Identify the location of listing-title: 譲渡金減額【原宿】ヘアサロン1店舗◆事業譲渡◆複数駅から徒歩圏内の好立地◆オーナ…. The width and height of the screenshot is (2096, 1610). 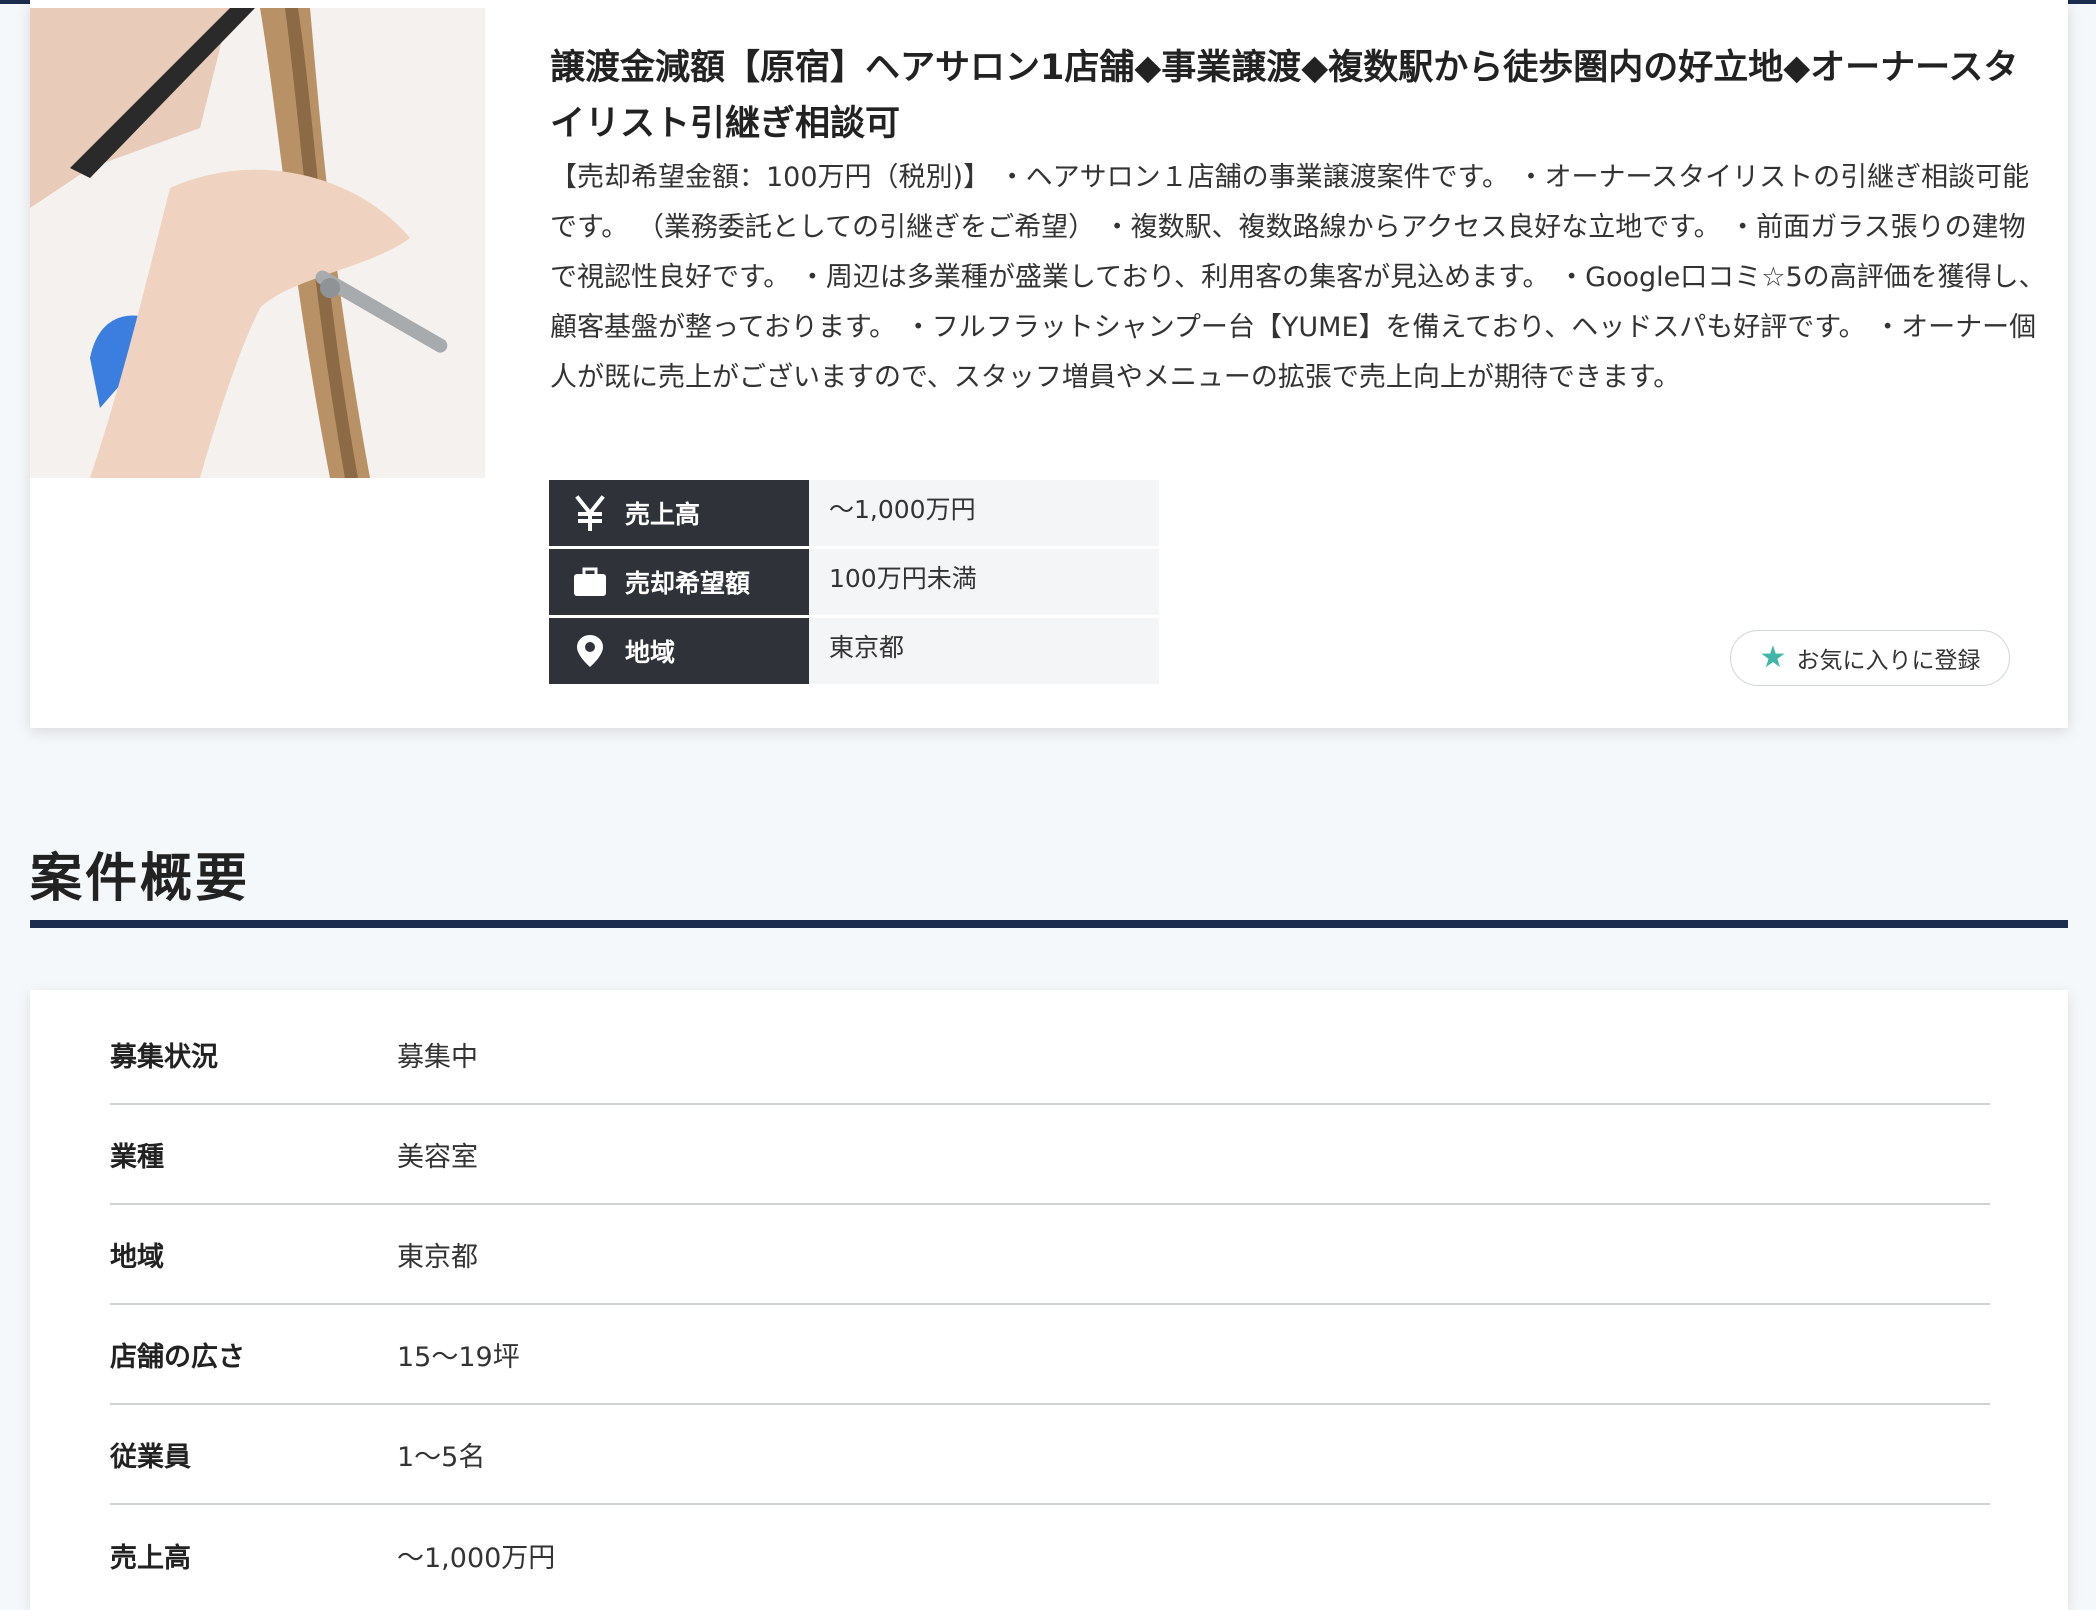
(1300, 96).